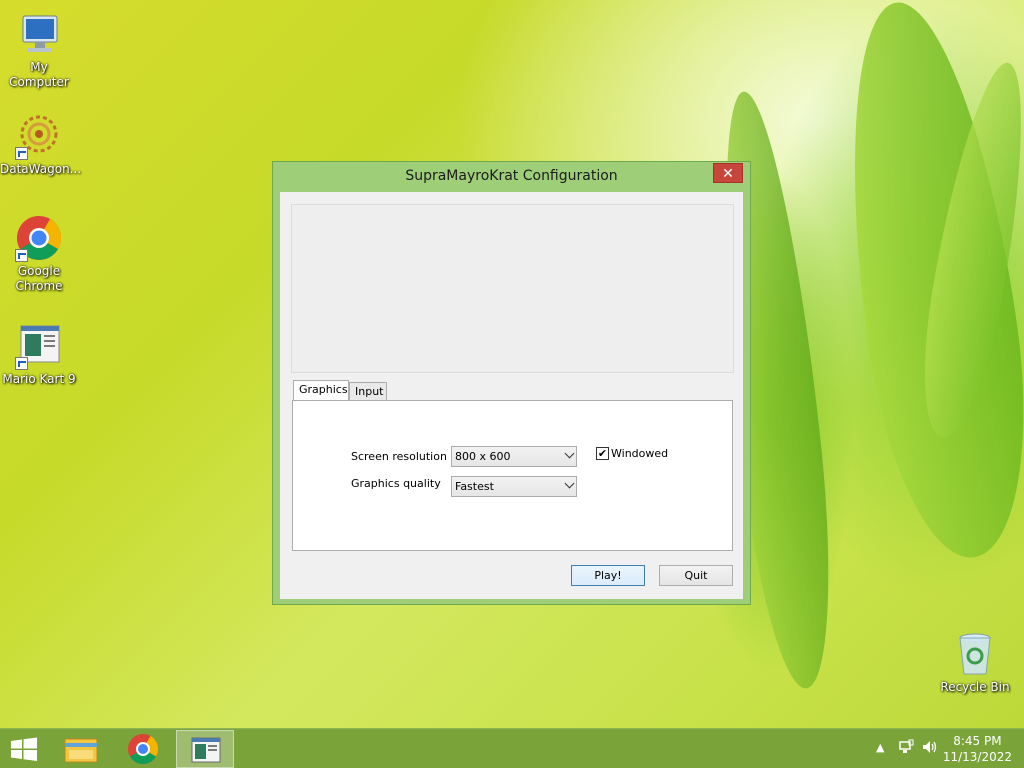 This screenshot has height=773, width=1024. I want to click on select-value: Fastest, so click(474, 486).